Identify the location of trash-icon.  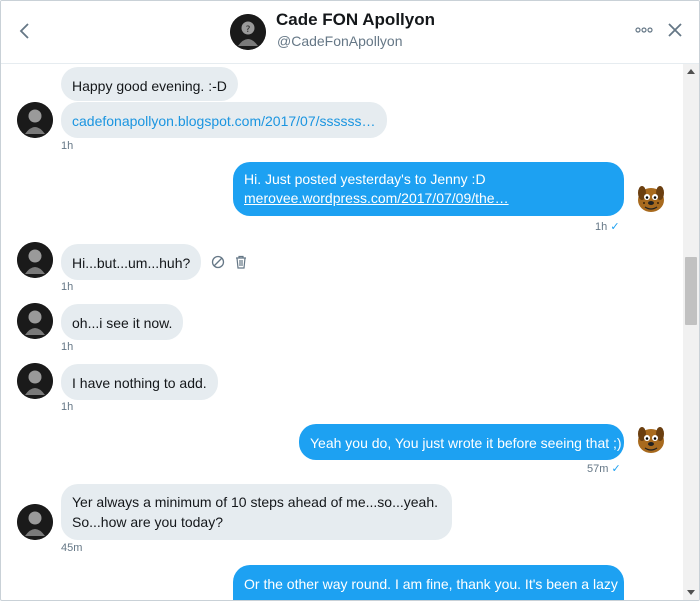
(241, 262).